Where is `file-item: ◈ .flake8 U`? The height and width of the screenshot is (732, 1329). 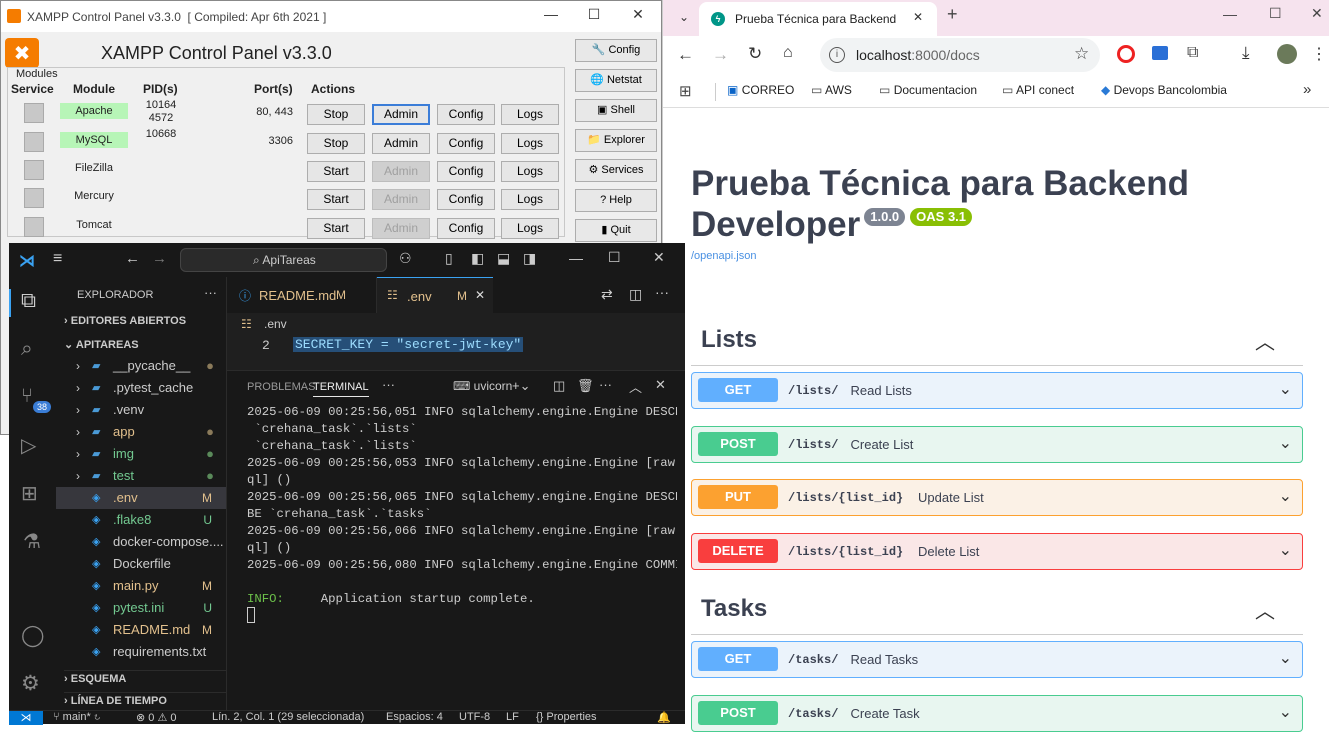 file-item: ◈ .flake8 U is located at coordinates (141, 520).